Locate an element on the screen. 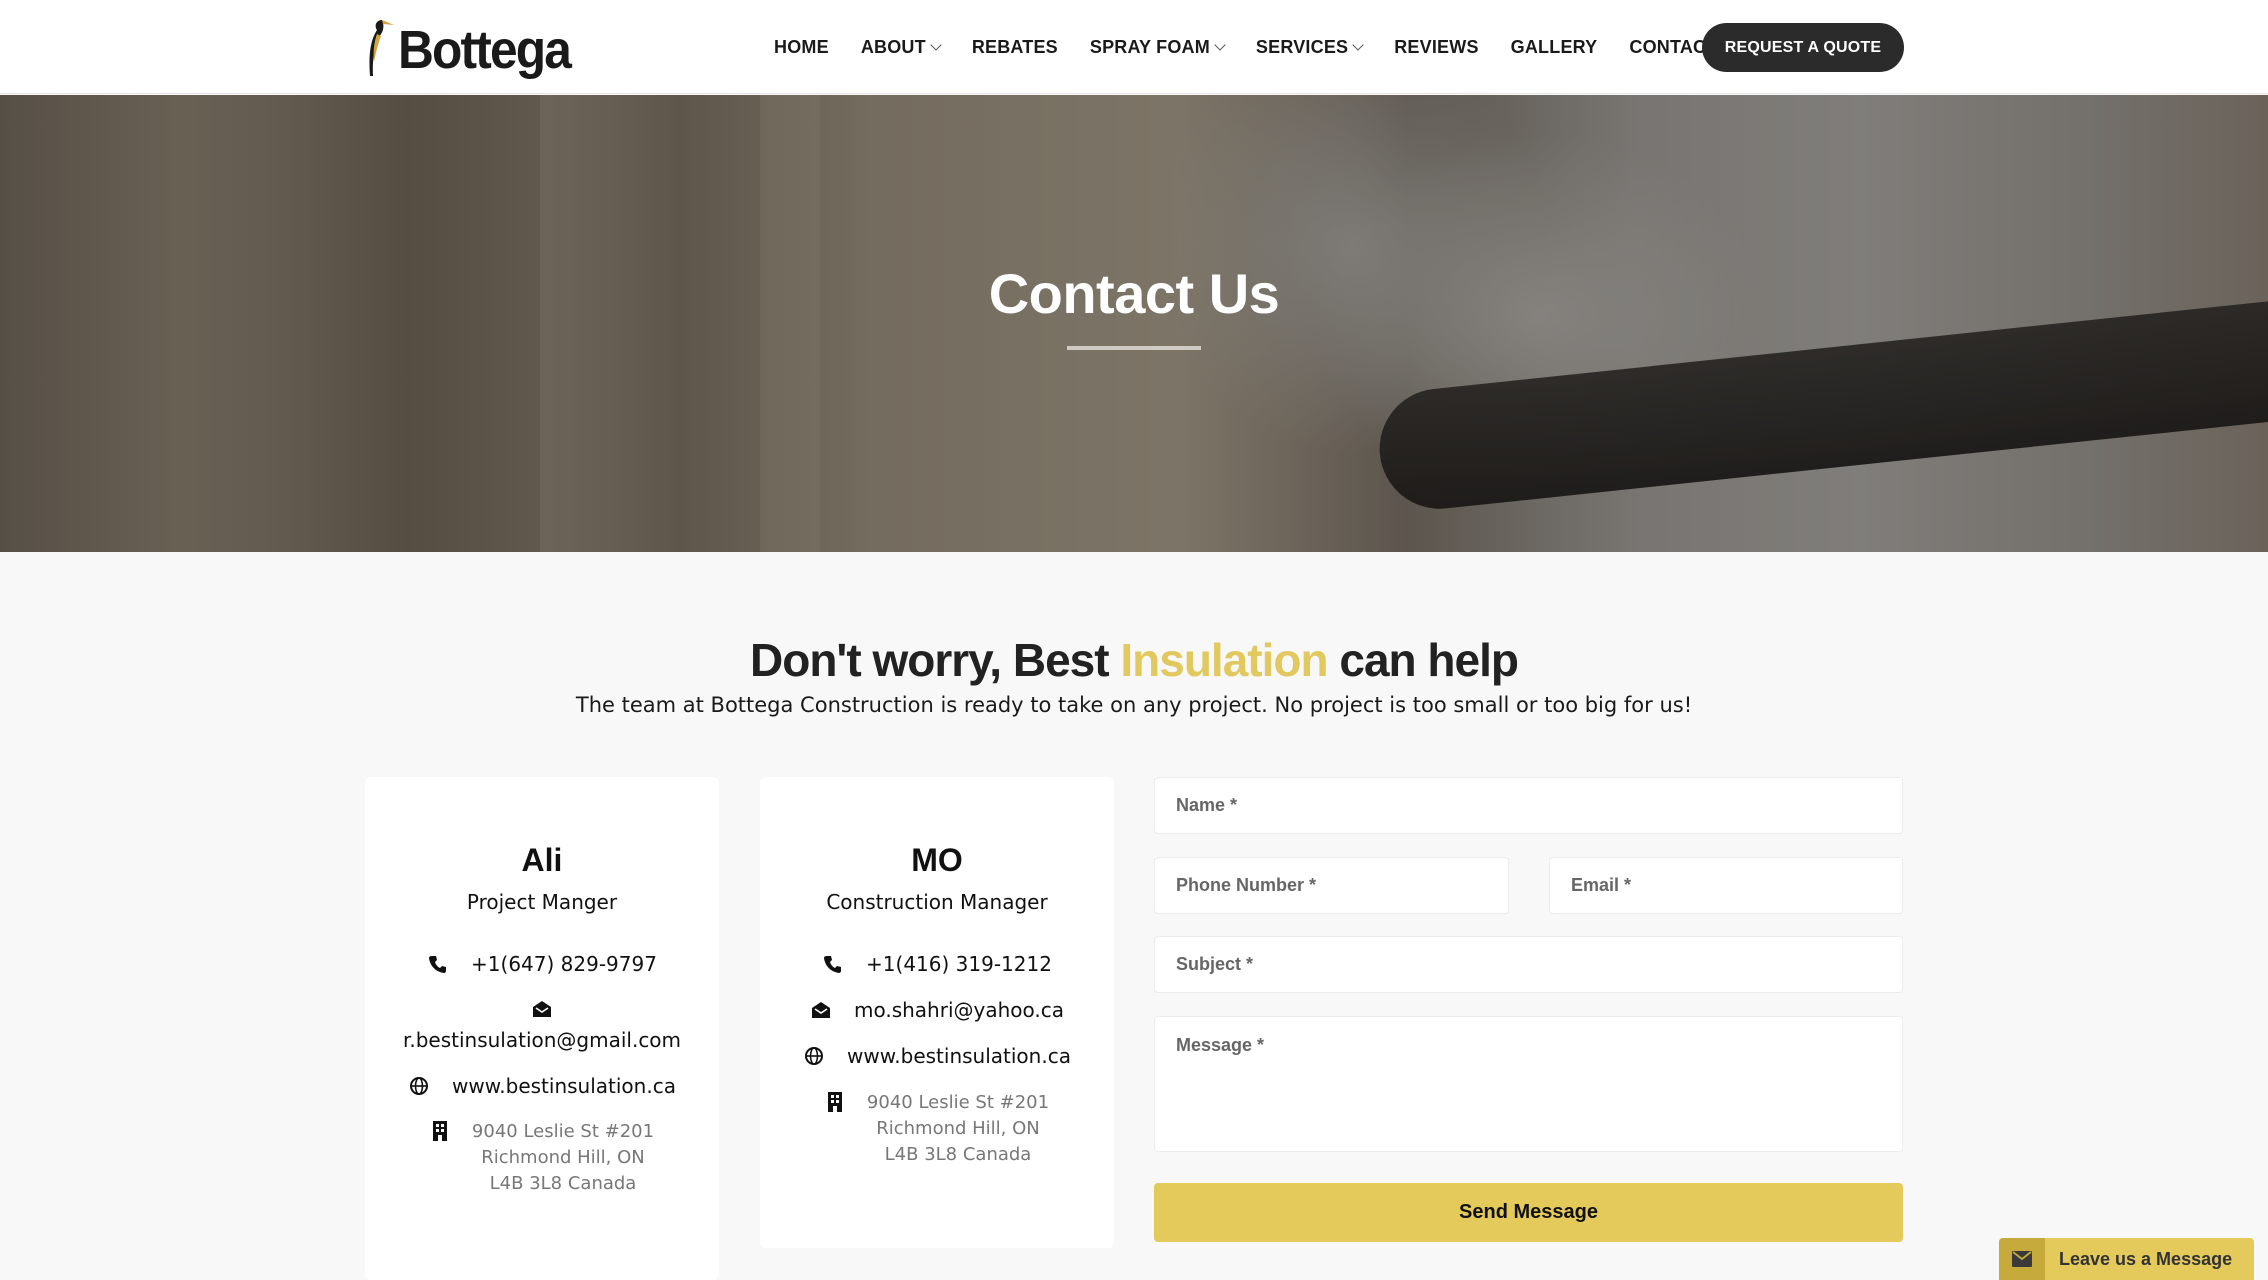 The width and height of the screenshot is (2268, 1280). nav-item-gallery: GALLERY is located at coordinates (1554, 47).